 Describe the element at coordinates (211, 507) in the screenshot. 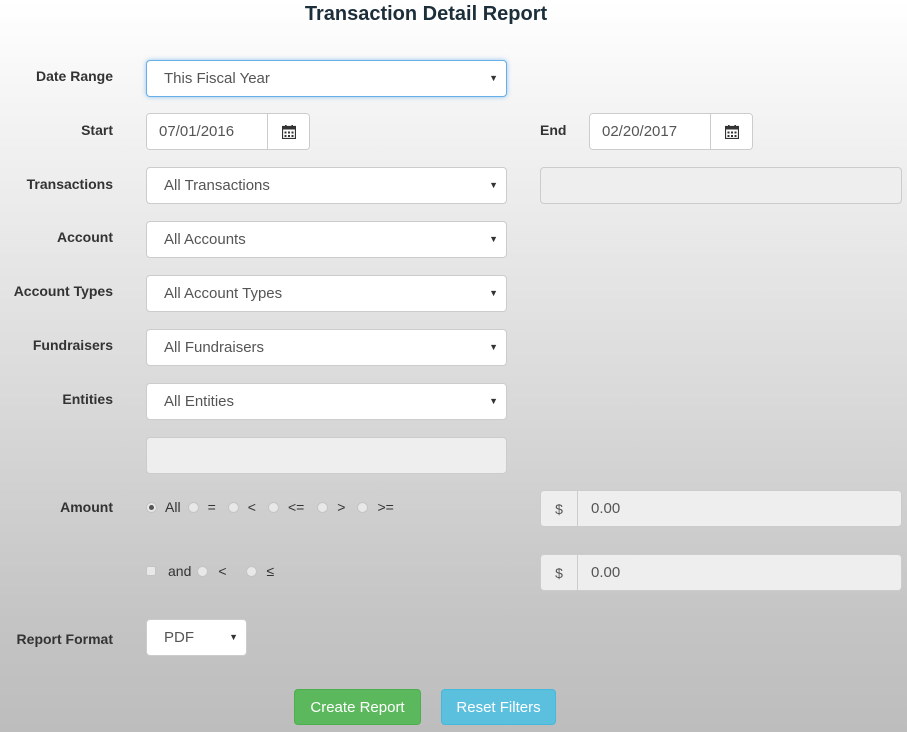

I see `amount-option-label: =` at that location.